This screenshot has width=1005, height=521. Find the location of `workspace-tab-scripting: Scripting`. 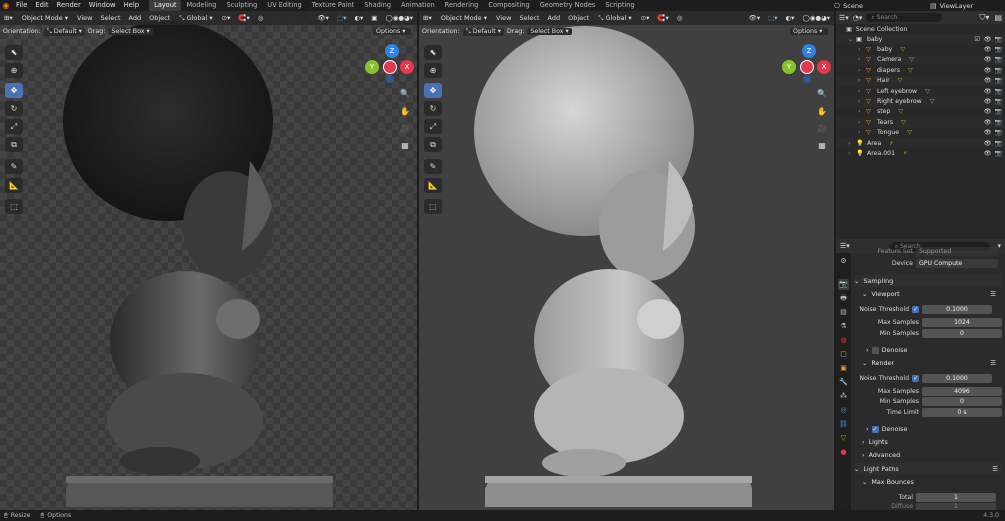

workspace-tab-scripting: Scripting is located at coordinates (619, 5).